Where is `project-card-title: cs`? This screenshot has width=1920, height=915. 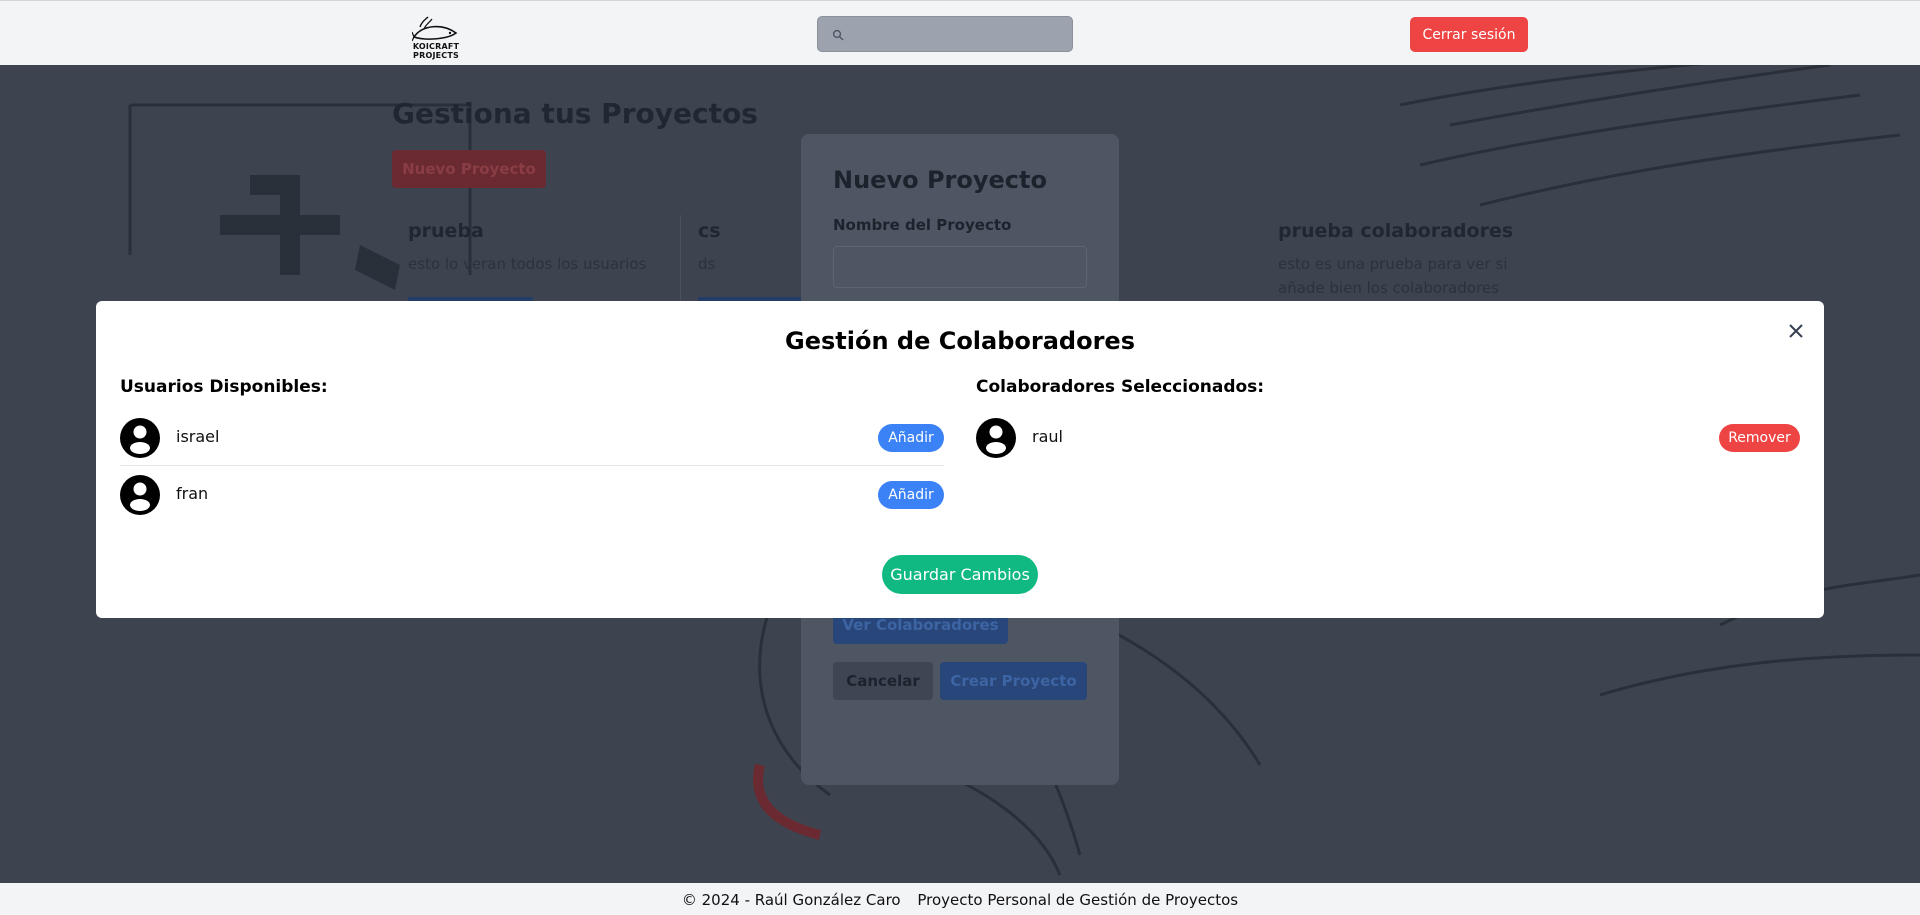 project-card-title: cs is located at coordinates (709, 231).